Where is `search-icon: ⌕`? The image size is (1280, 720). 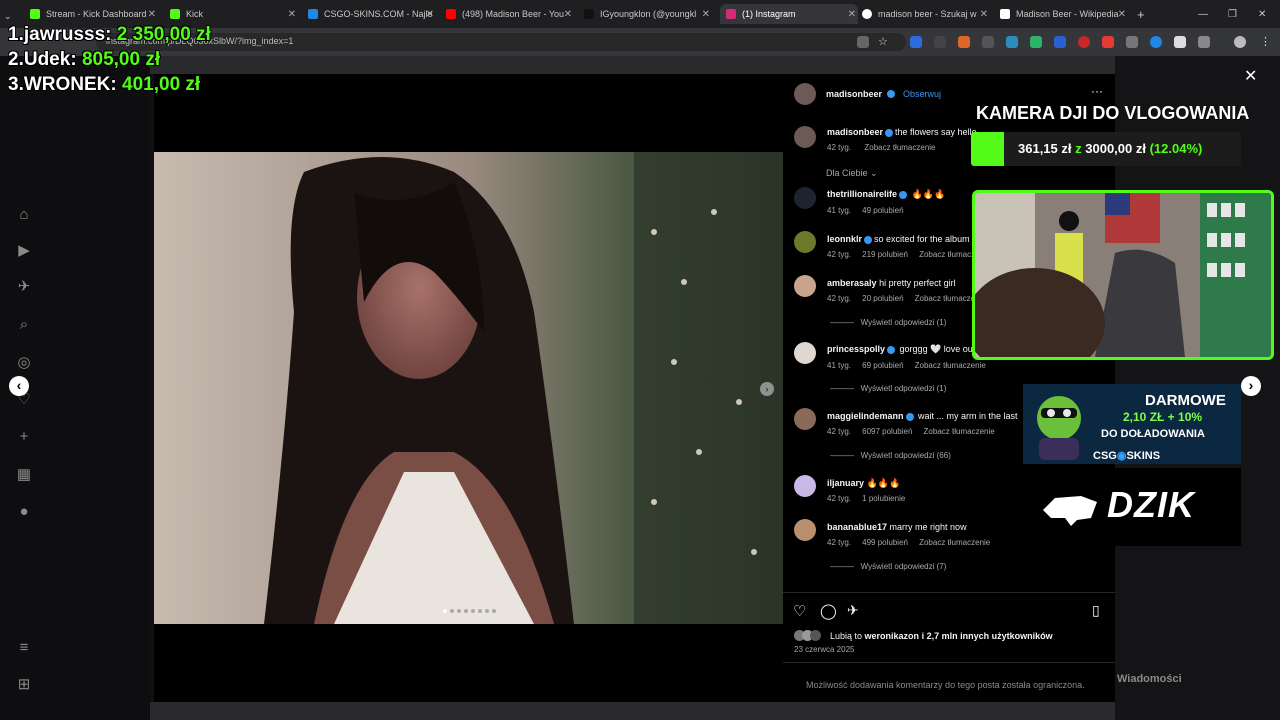
search-icon: ⌕ is located at coordinates (24, 325).